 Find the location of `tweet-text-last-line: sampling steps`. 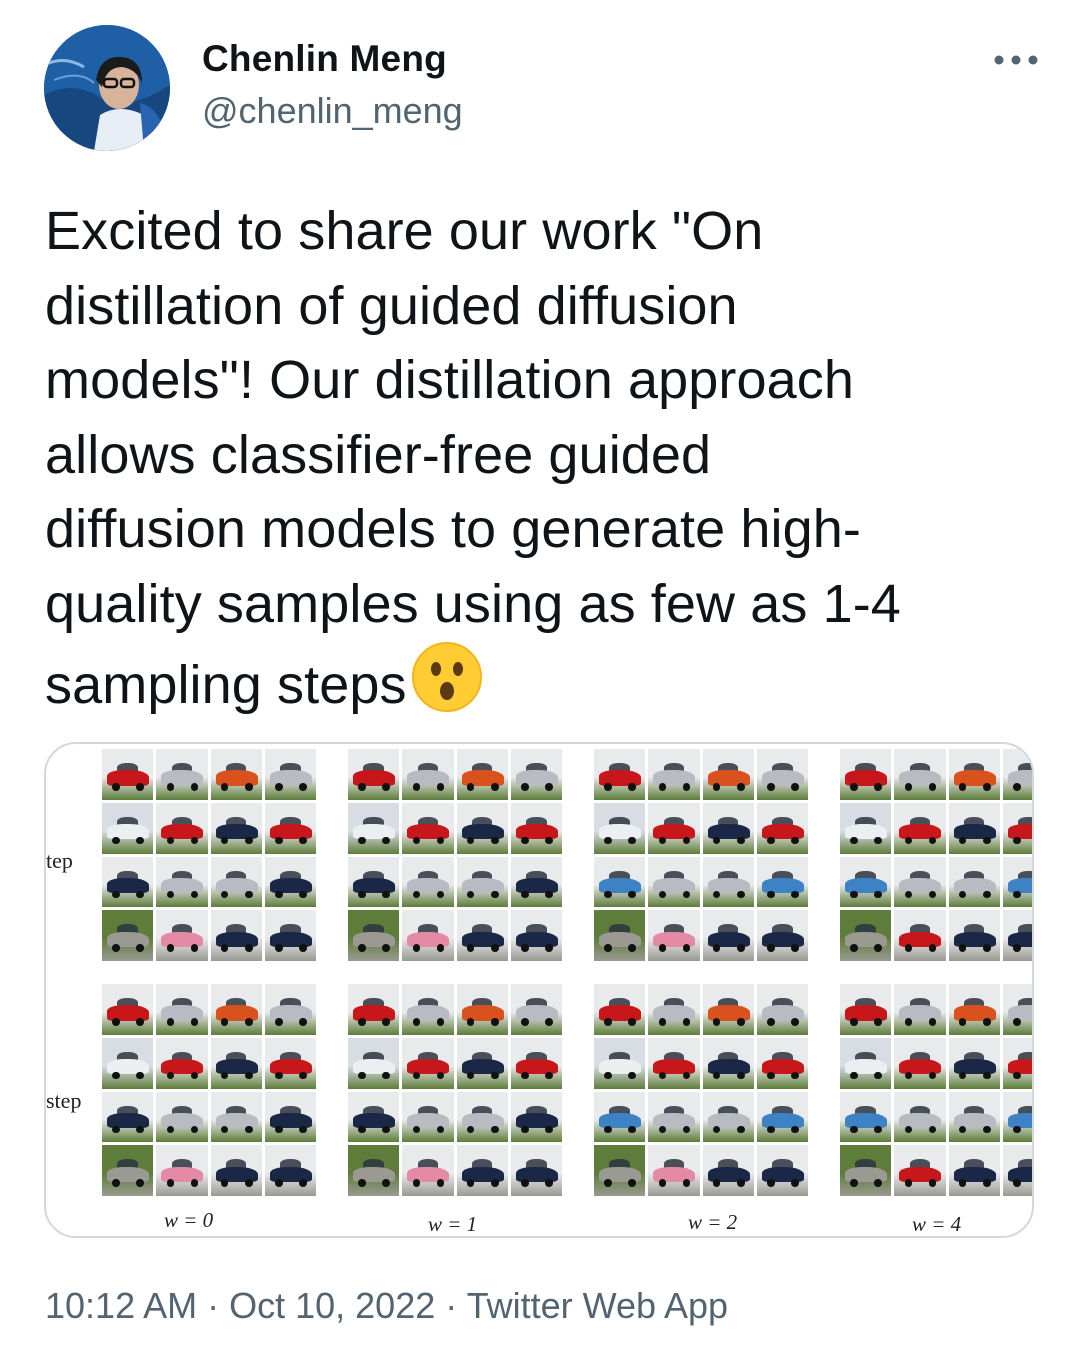

tweet-text-last-line: sampling steps is located at coordinates (540, 682).